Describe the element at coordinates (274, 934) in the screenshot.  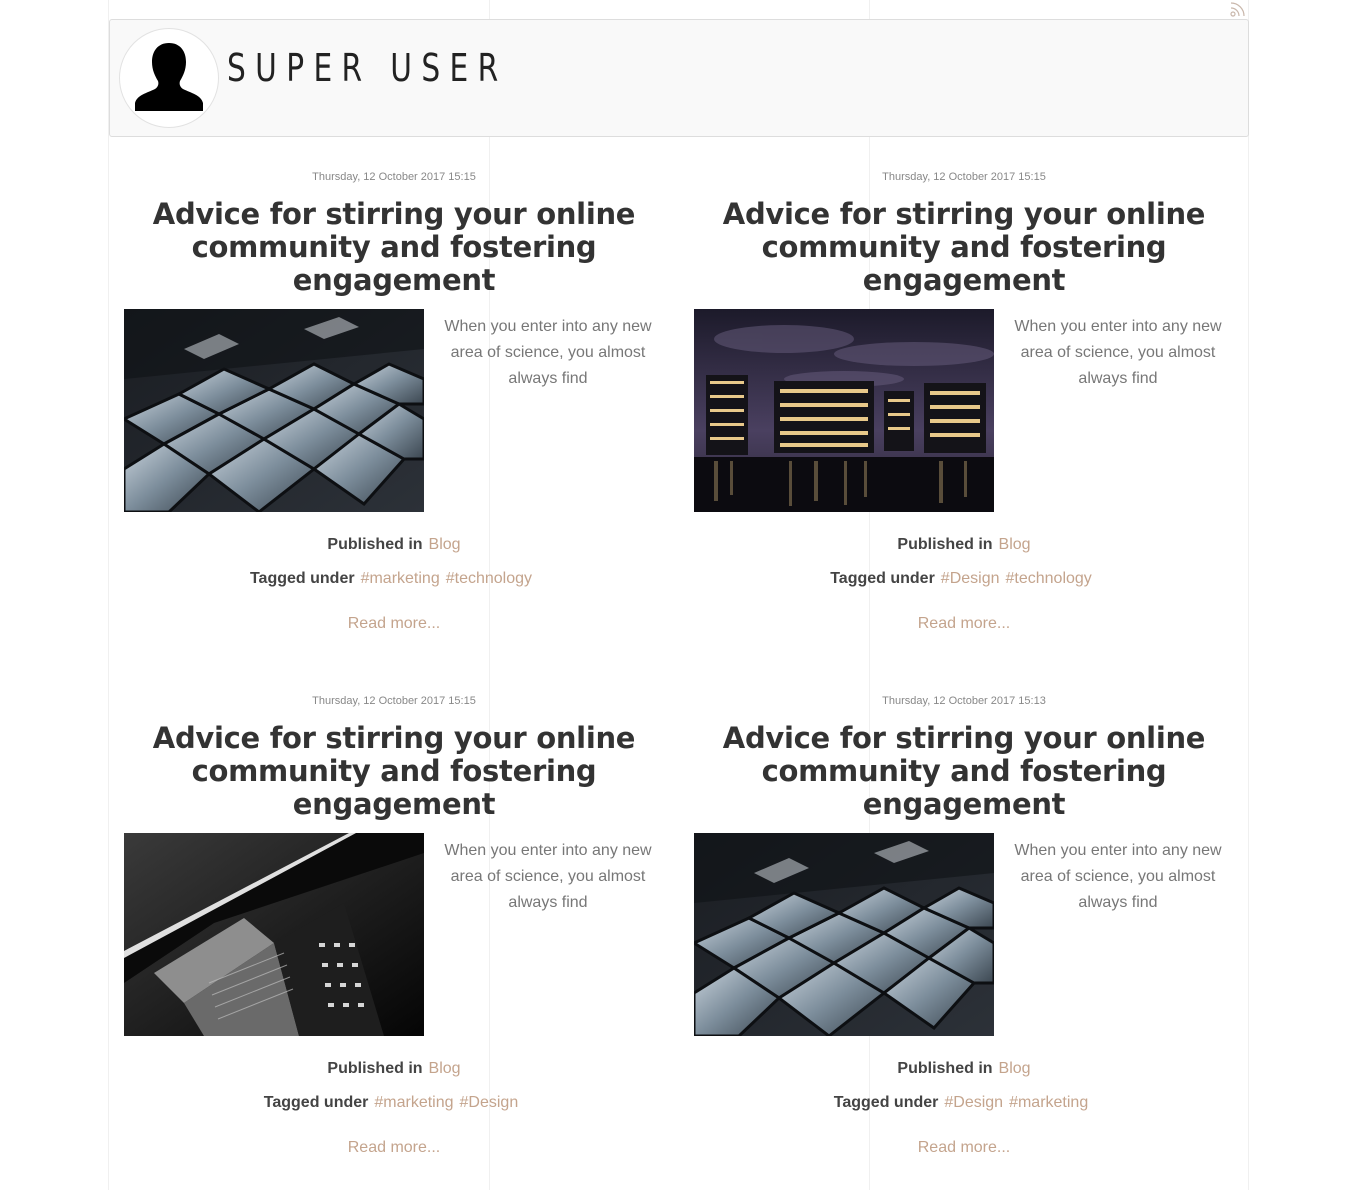
I see `monochrome-skyscraper-image` at that location.